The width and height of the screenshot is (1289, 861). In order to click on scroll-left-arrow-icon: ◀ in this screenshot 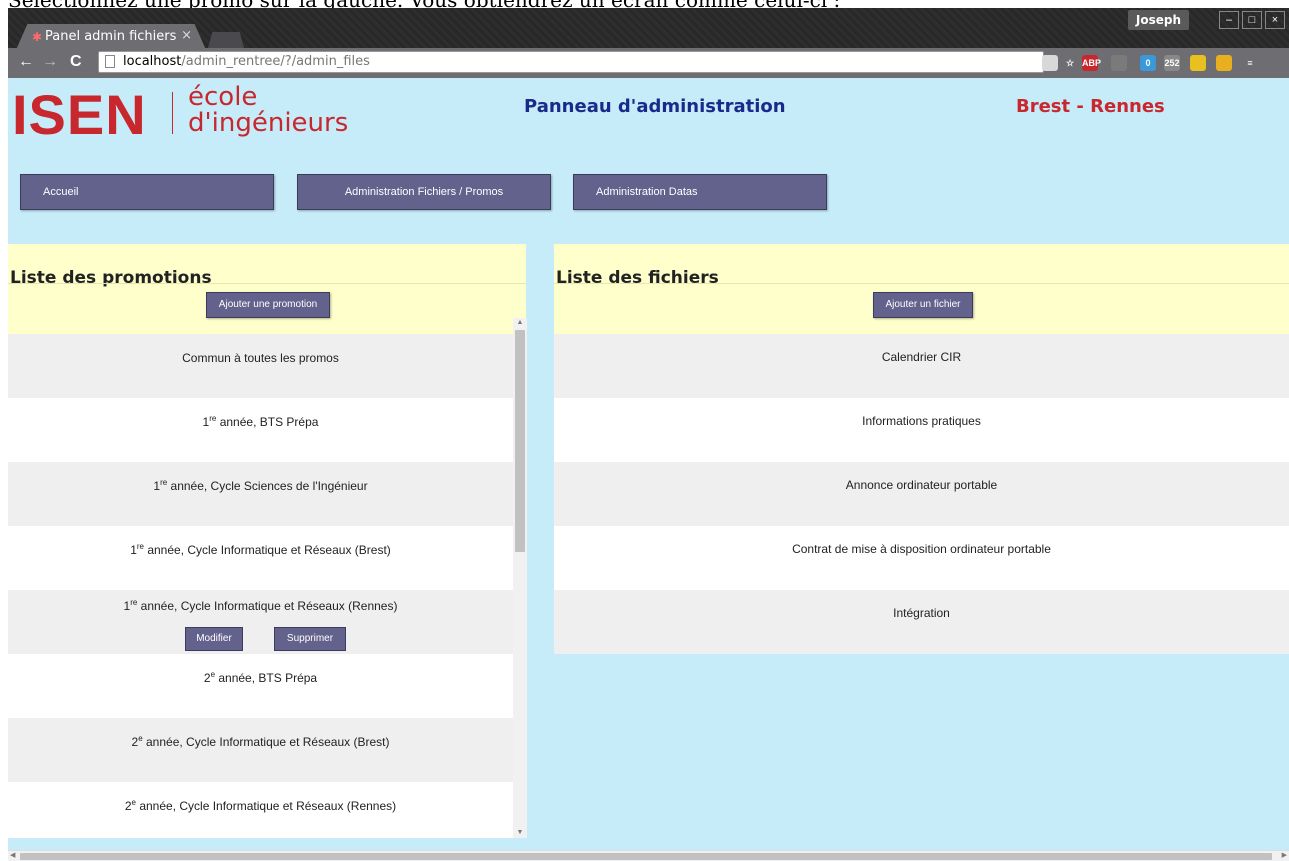, I will do `click(12, 856)`.